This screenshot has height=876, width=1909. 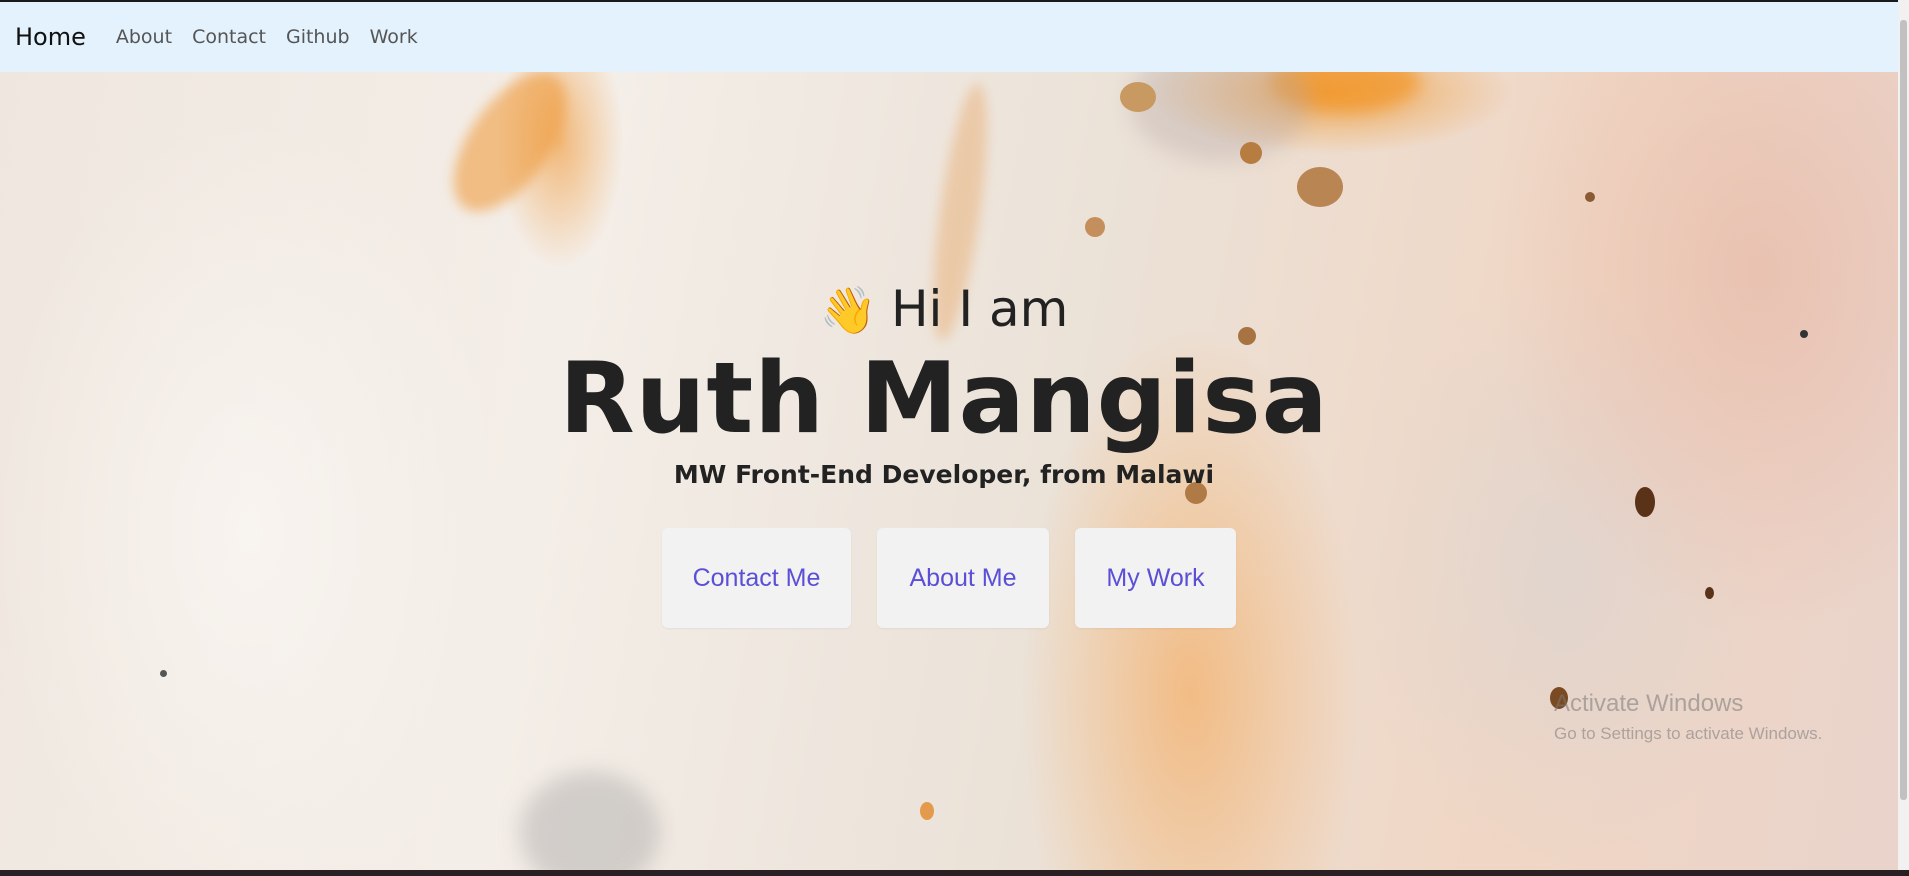 What do you see at coordinates (979, 309) in the screenshot?
I see `greeting-text: Hi I am` at bounding box center [979, 309].